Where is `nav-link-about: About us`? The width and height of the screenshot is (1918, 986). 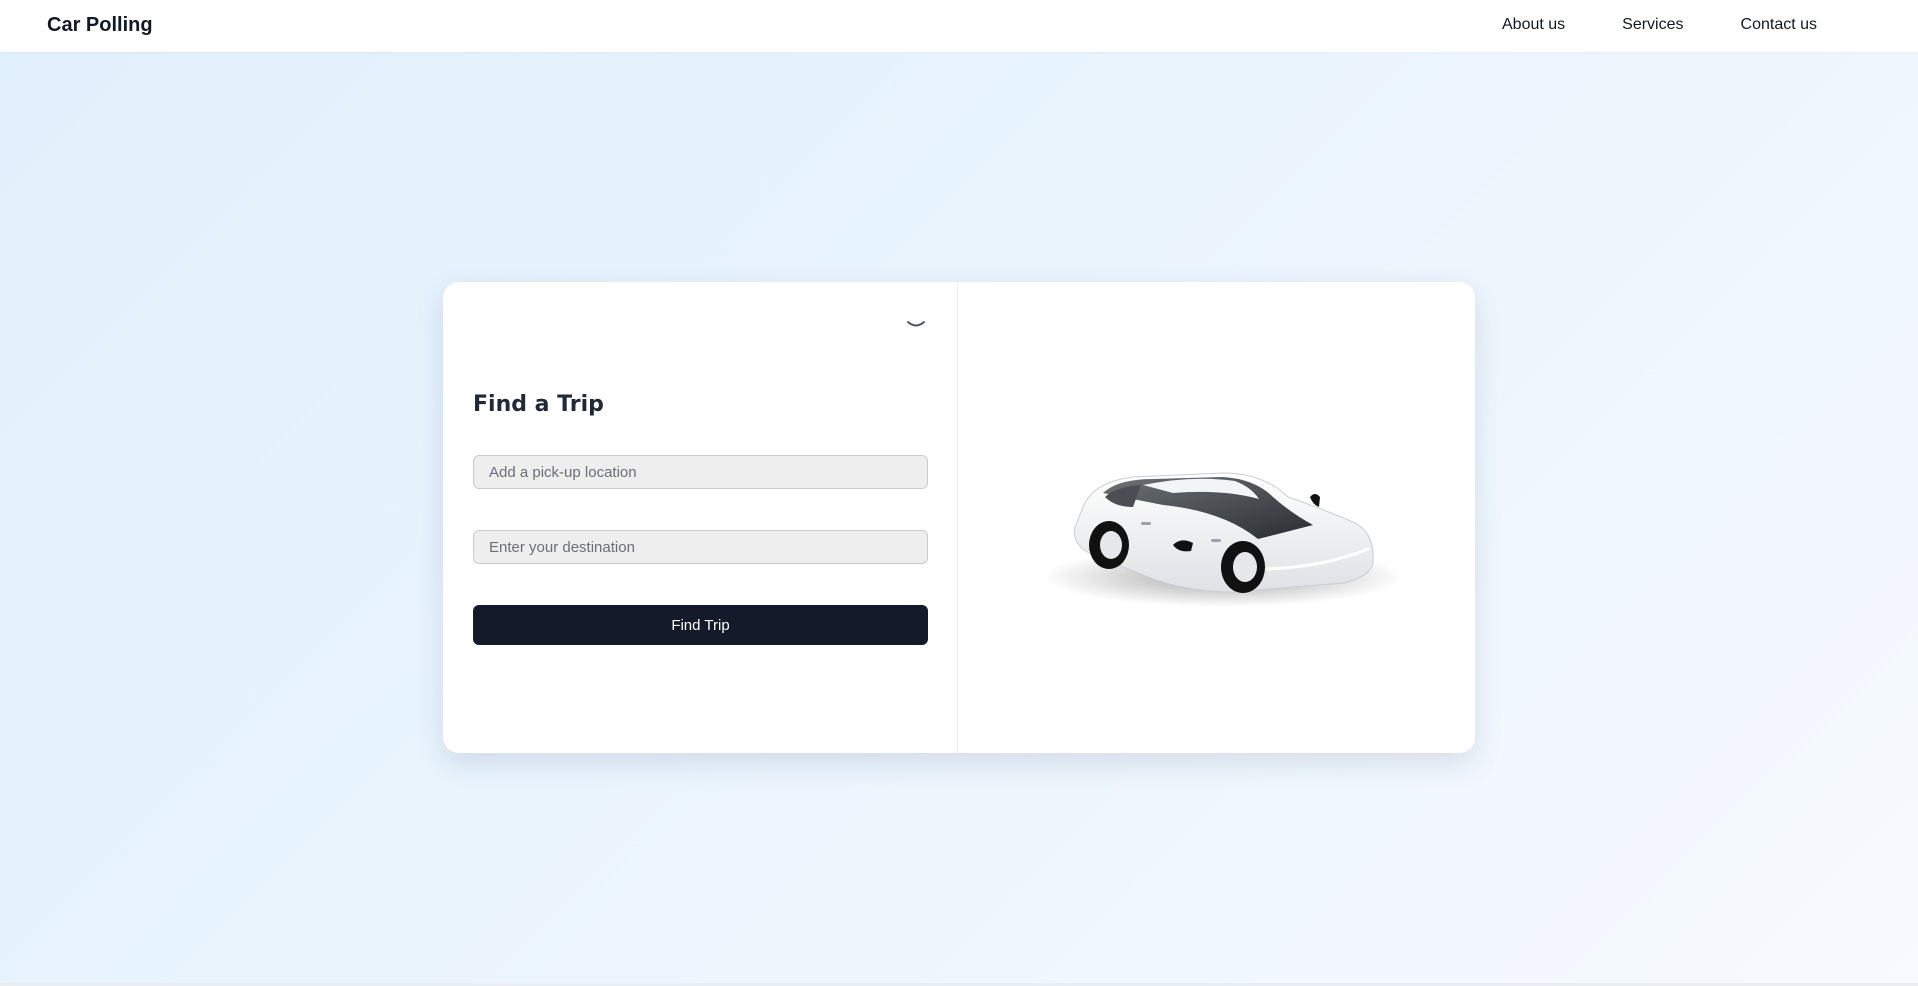 nav-link-about: About us is located at coordinates (1533, 25).